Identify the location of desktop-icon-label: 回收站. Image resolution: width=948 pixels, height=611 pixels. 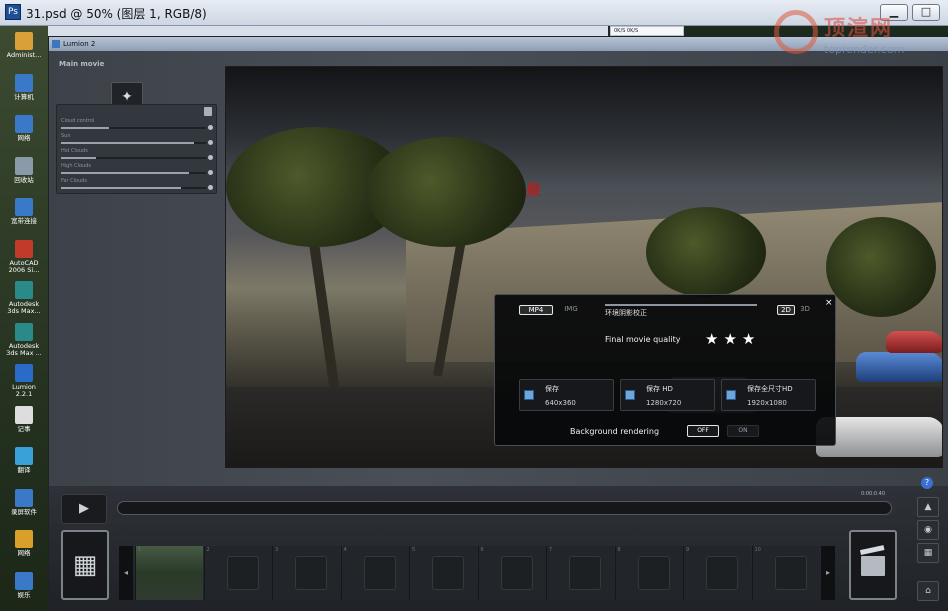
(24, 179).